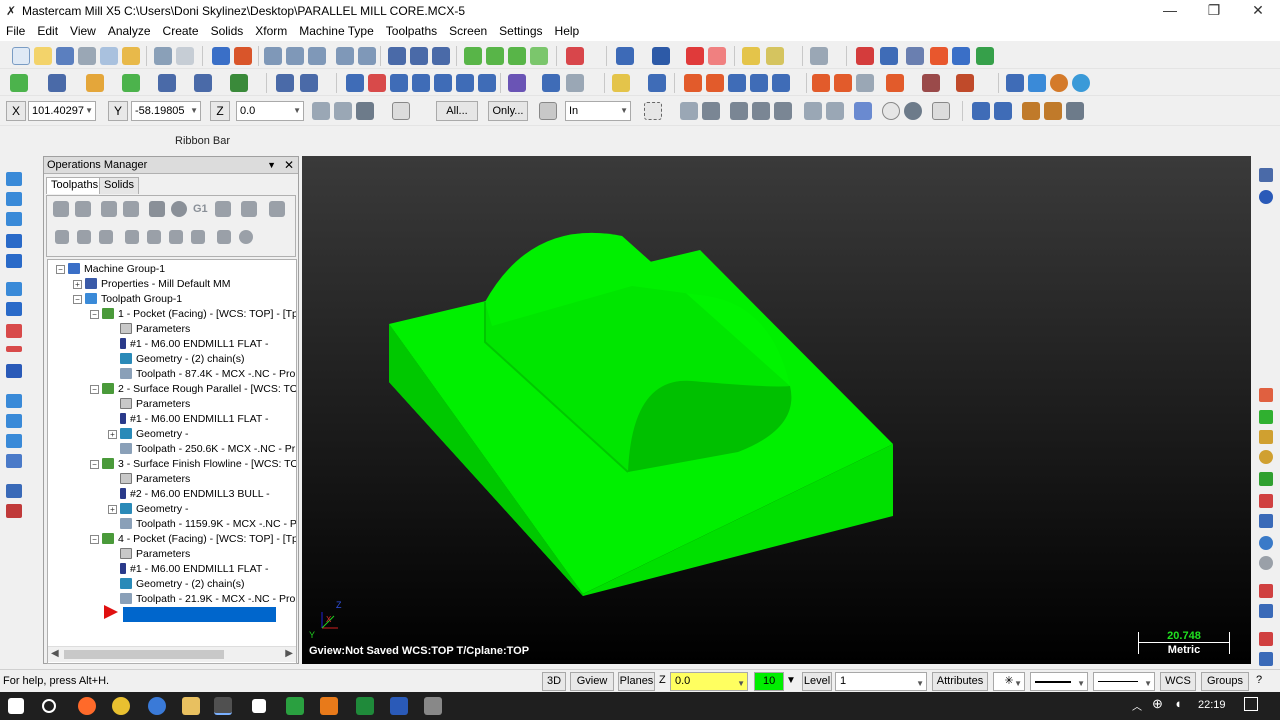 The width and height of the screenshot is (1280, 720). Describe the element at coordinates (289, 653) in the screenshot. I see `scroll-right-icon: ▶` at that location.